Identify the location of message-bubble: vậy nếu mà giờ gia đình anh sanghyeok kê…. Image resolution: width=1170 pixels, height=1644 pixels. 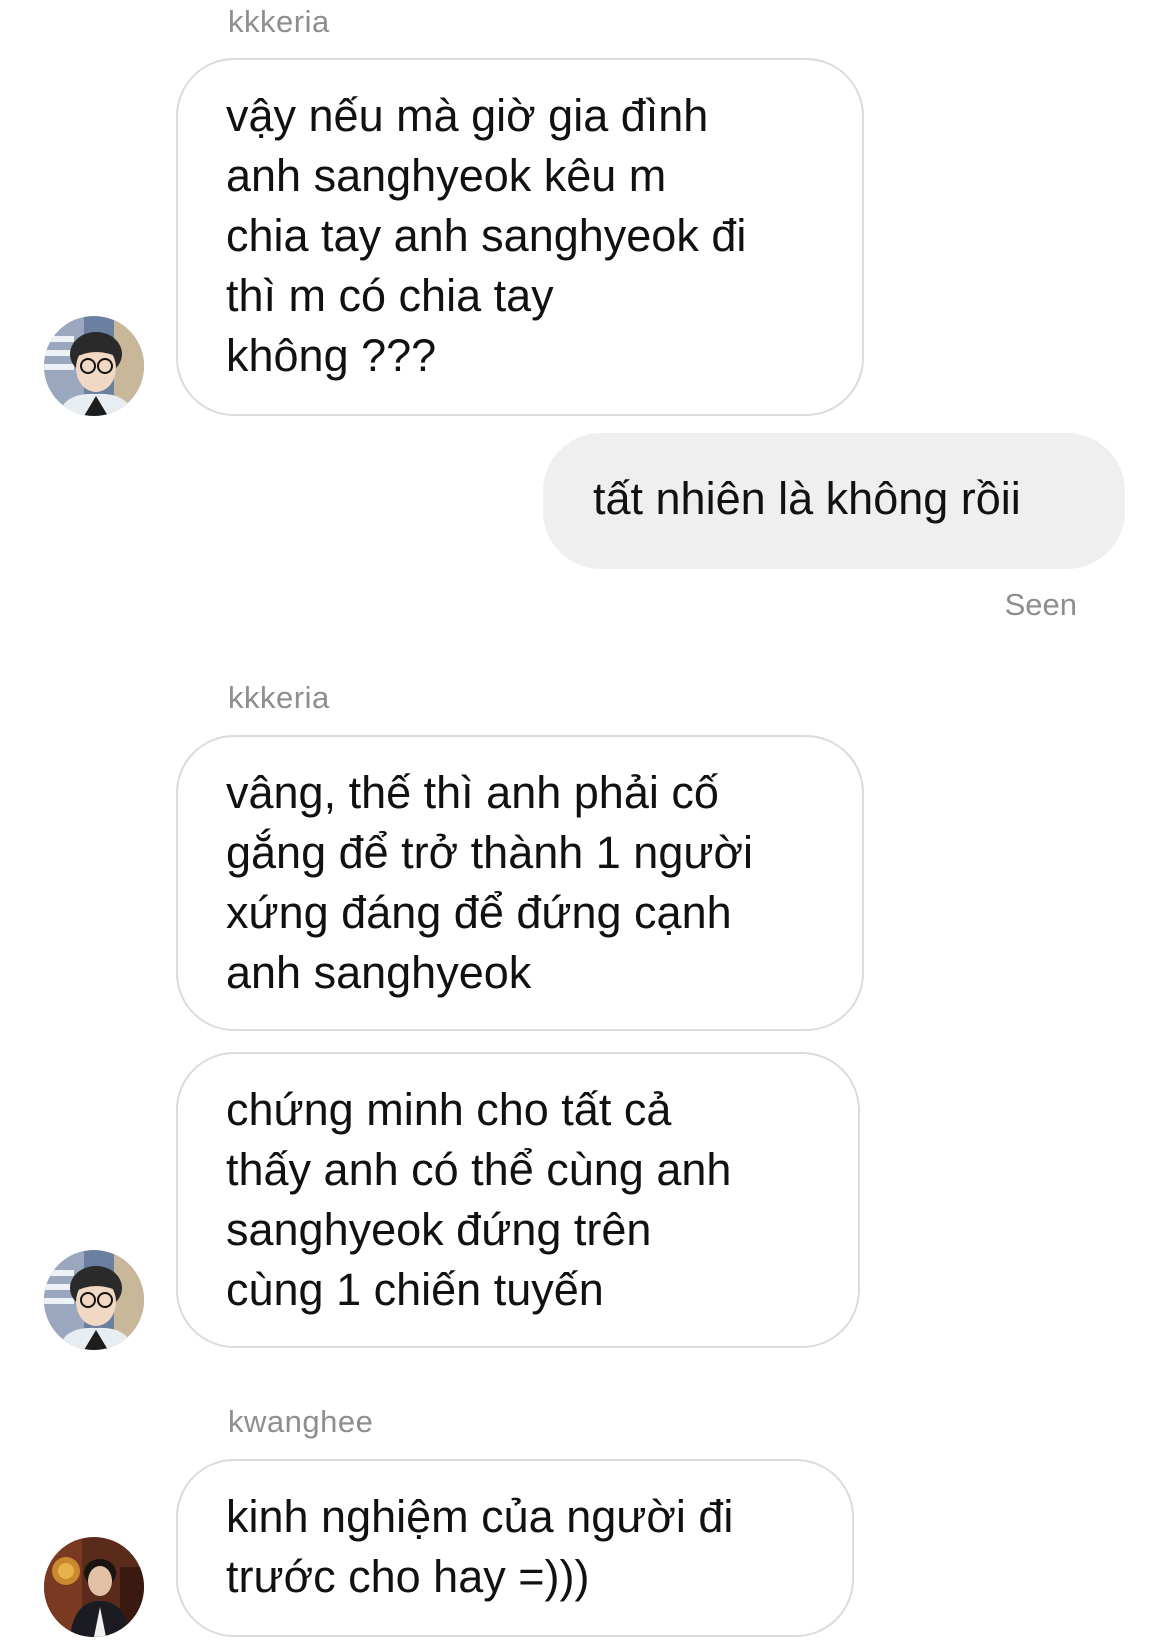
(520, 237).